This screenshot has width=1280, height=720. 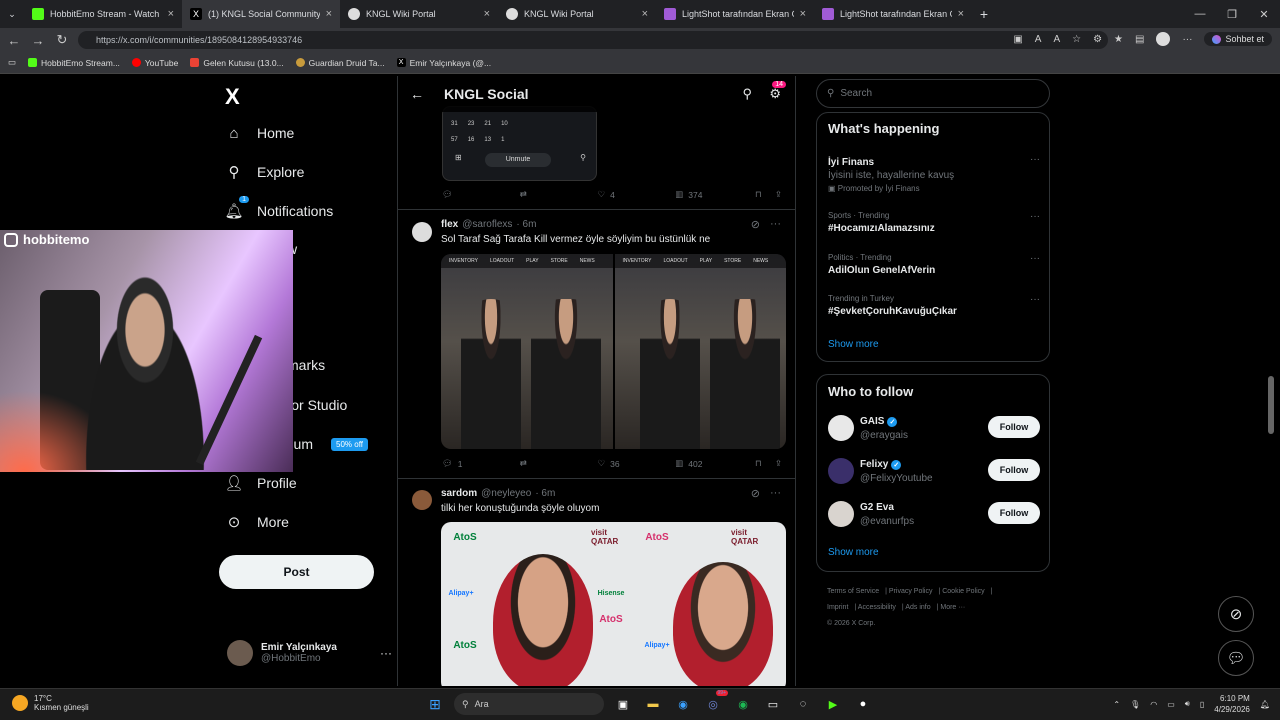 What do you see at coordinates (1017, 39) in the screenshot?
I see `app-icon: ▣` at bounding box center [1017, 39].